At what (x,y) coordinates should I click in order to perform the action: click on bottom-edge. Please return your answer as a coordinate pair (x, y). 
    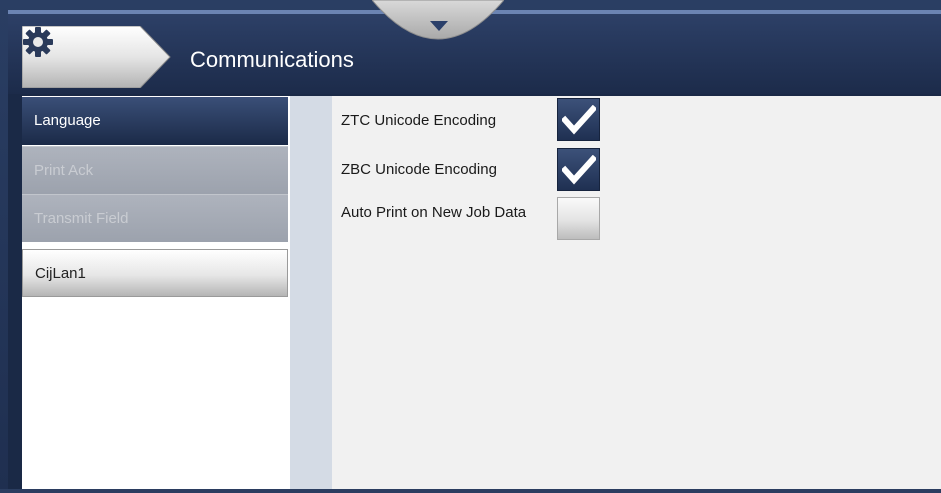
    Looking at the image, I should click on (470, 491).